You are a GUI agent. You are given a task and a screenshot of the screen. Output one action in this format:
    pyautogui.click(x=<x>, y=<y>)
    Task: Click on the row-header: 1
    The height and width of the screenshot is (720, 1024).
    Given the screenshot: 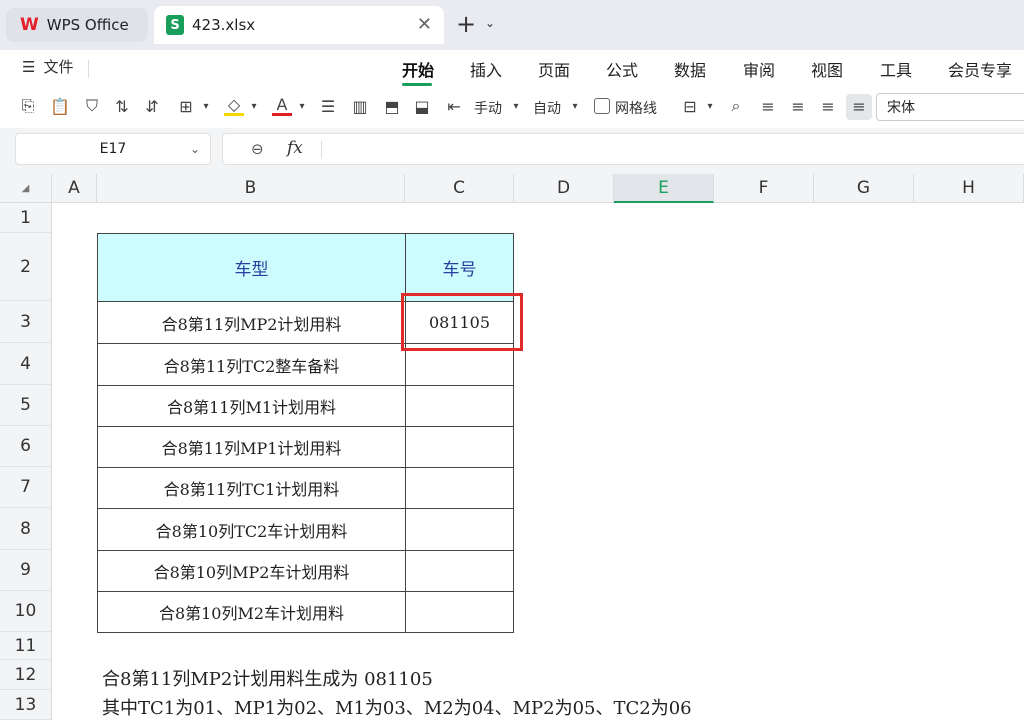 What is the action you would take?
    pyautogui.click(x=26, y=218)
    